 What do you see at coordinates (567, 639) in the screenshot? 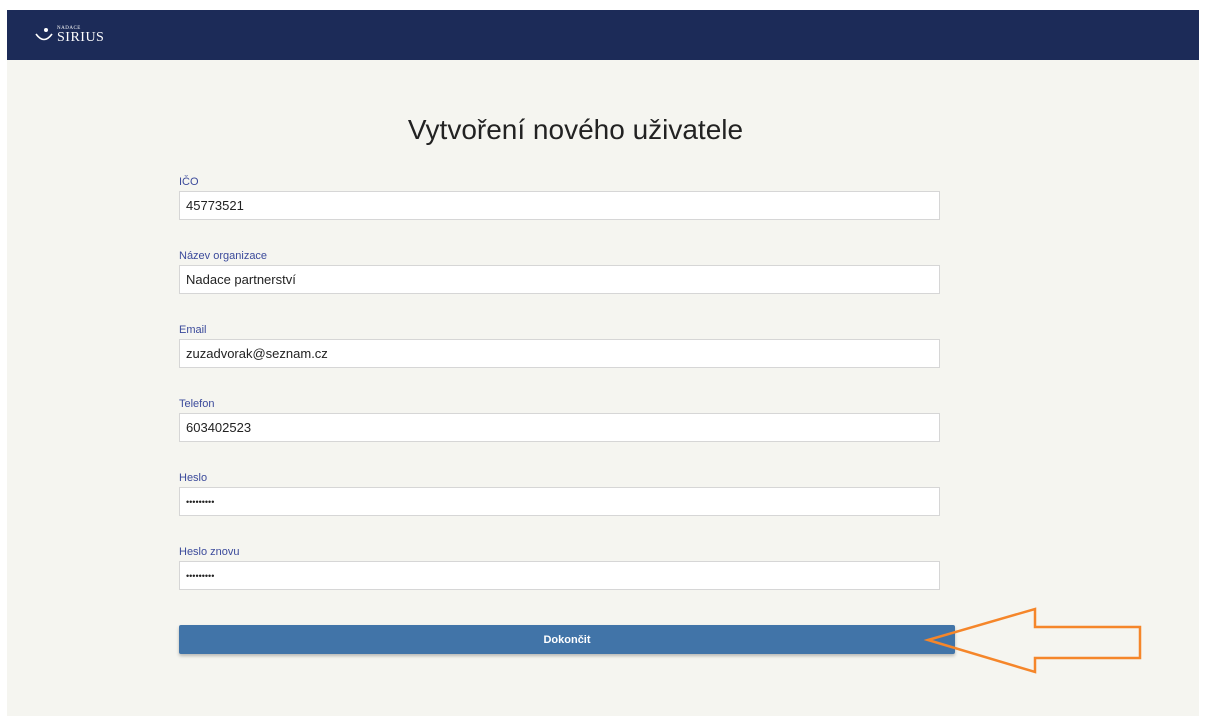
I see `finish-button: Dokončit` at bounding box center [567, 639].